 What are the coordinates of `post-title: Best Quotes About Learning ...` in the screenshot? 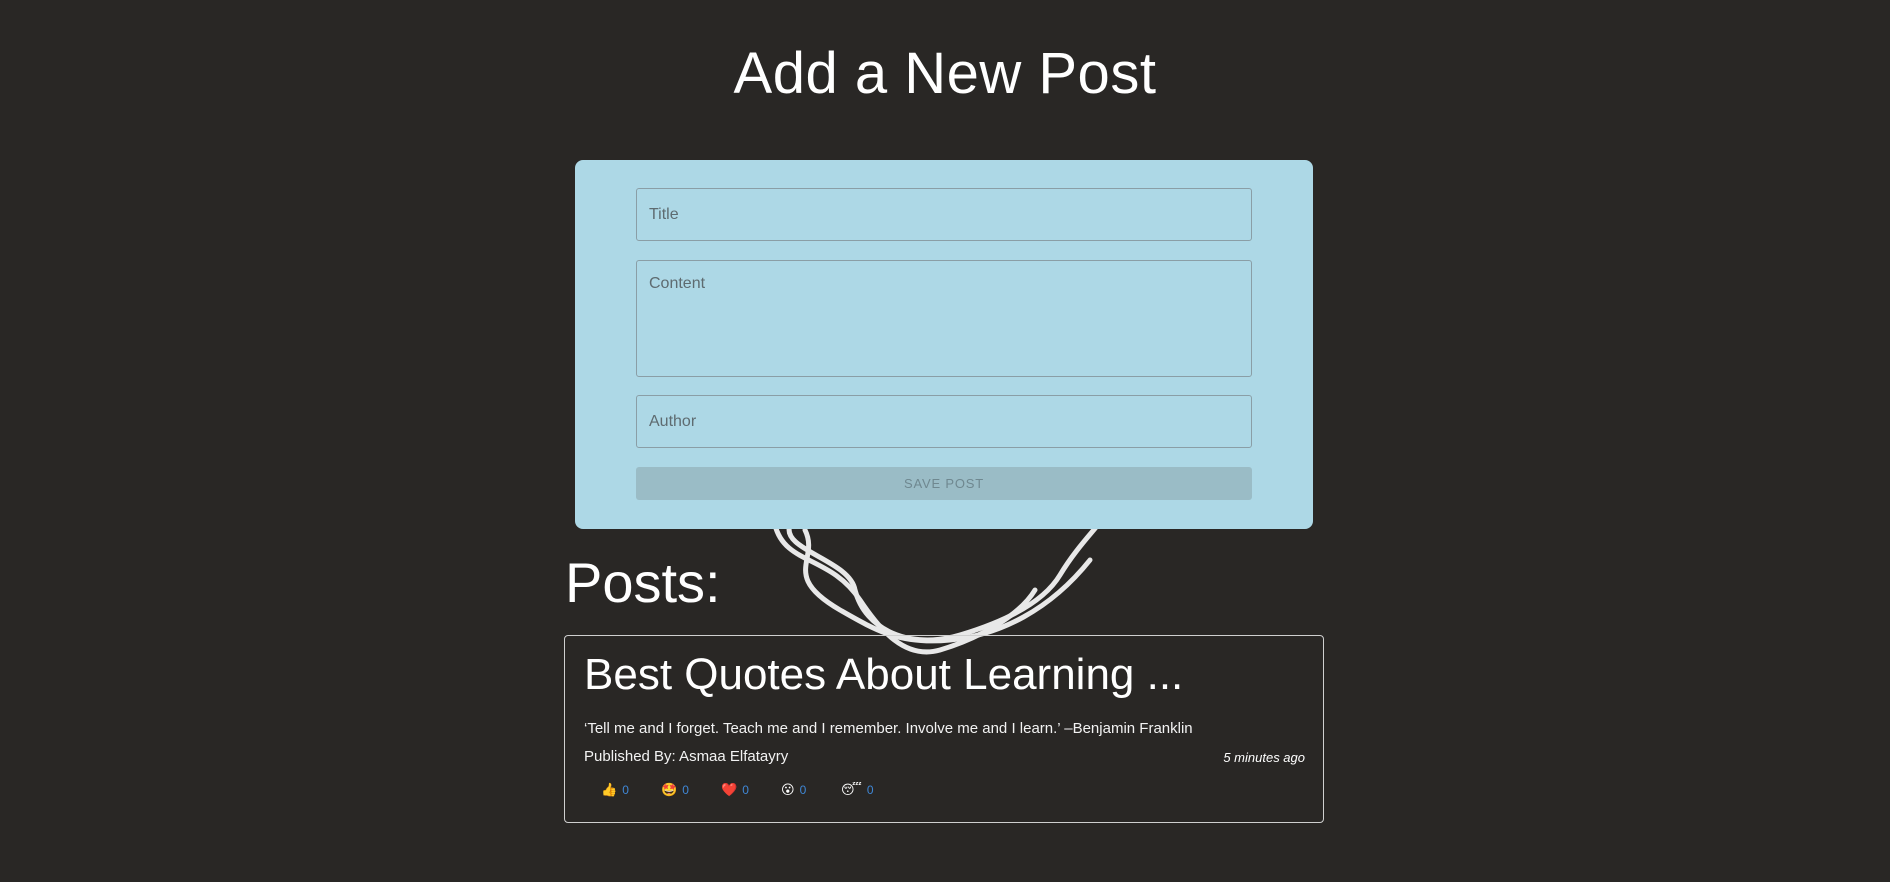 It's located at (884, 674).